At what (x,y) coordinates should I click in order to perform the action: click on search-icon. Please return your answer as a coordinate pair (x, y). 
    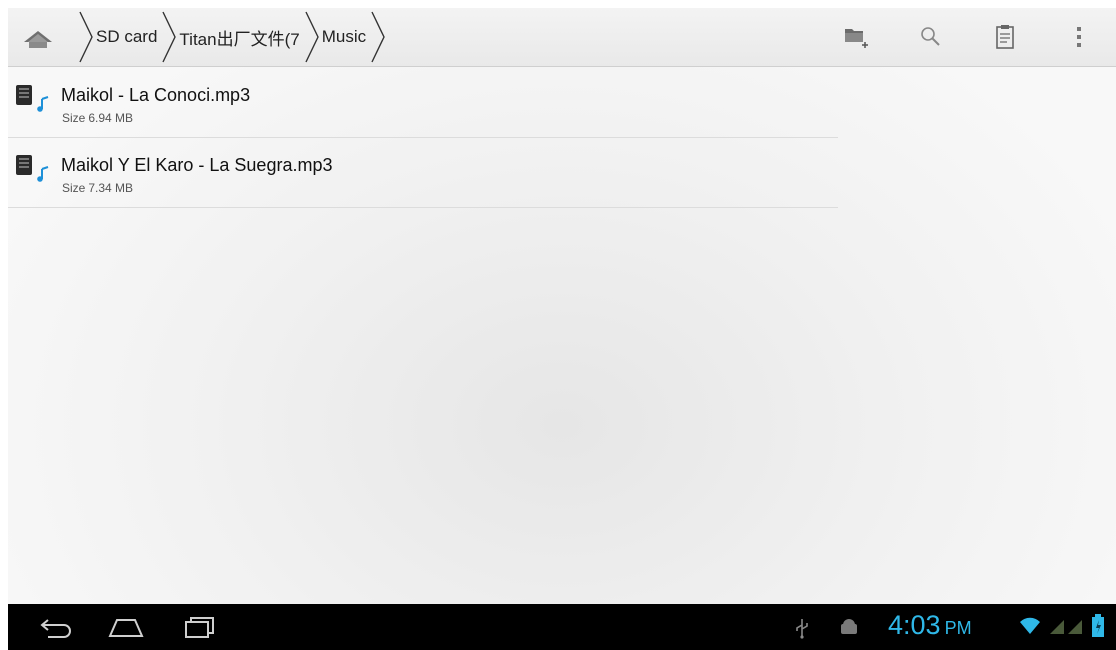
    Looking at the image, I should click on (930, 36).